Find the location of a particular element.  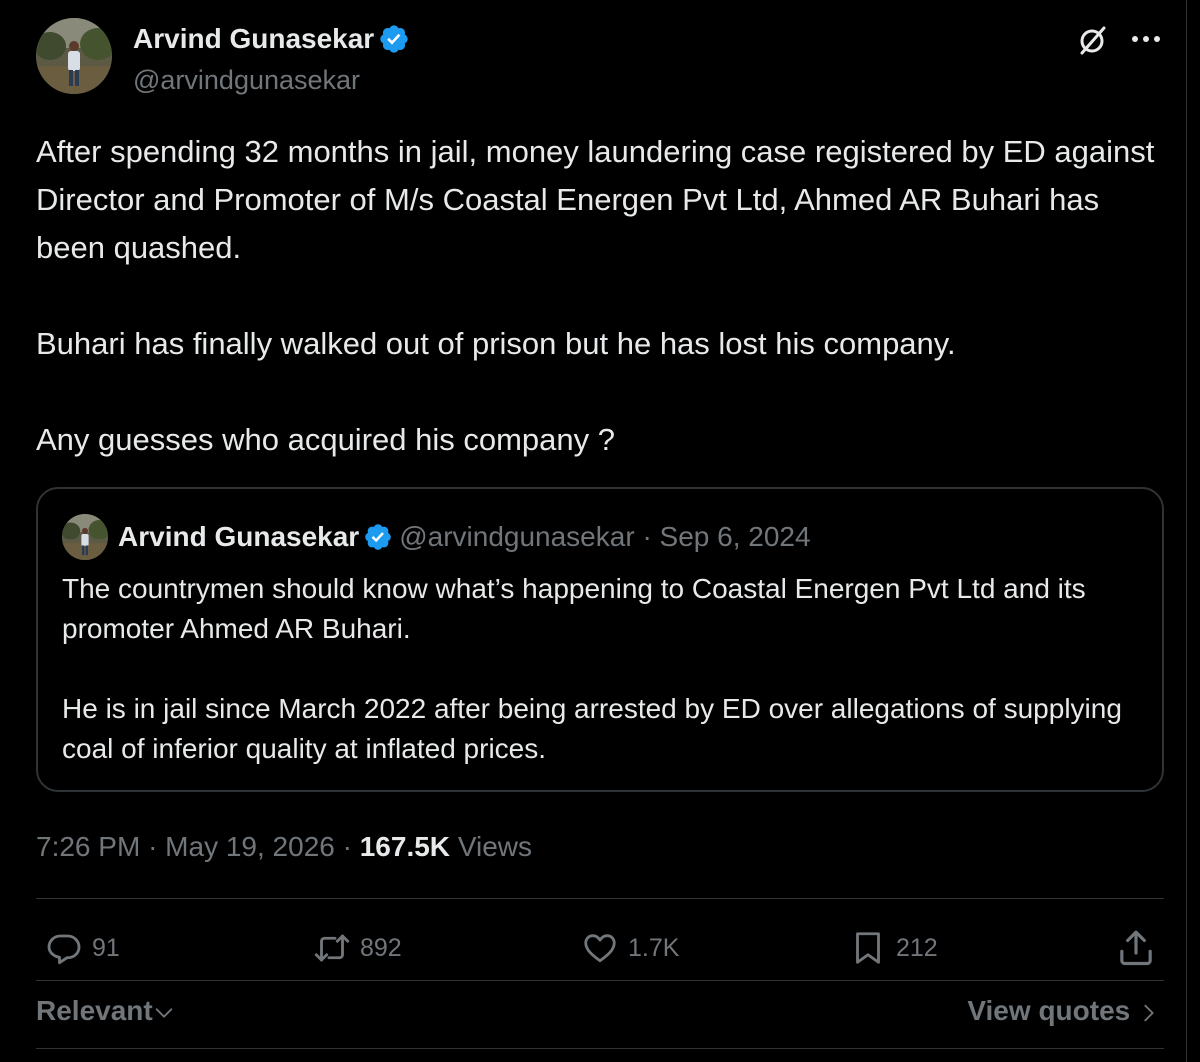

grok-icon is located at coordinates (1092, 40).